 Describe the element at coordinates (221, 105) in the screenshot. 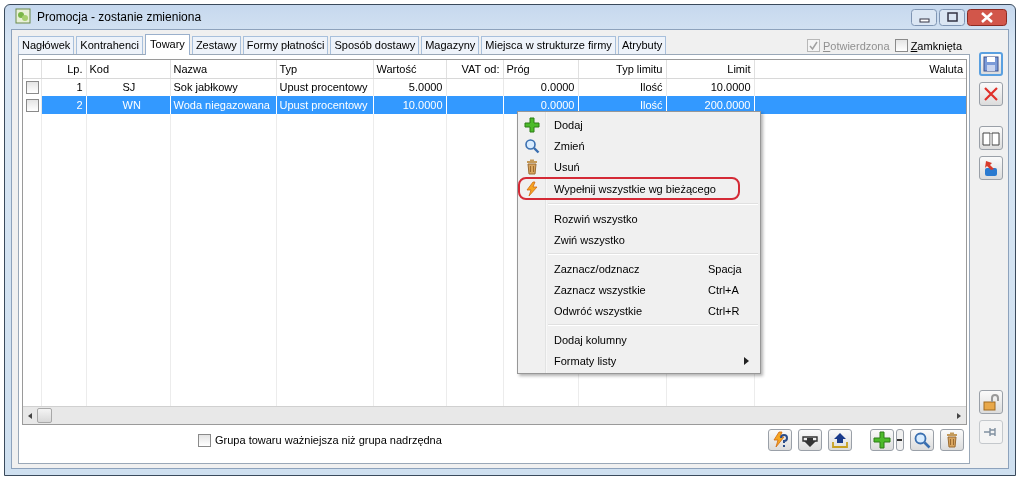

I see `table-cell: Woda niegazowana` at that location.